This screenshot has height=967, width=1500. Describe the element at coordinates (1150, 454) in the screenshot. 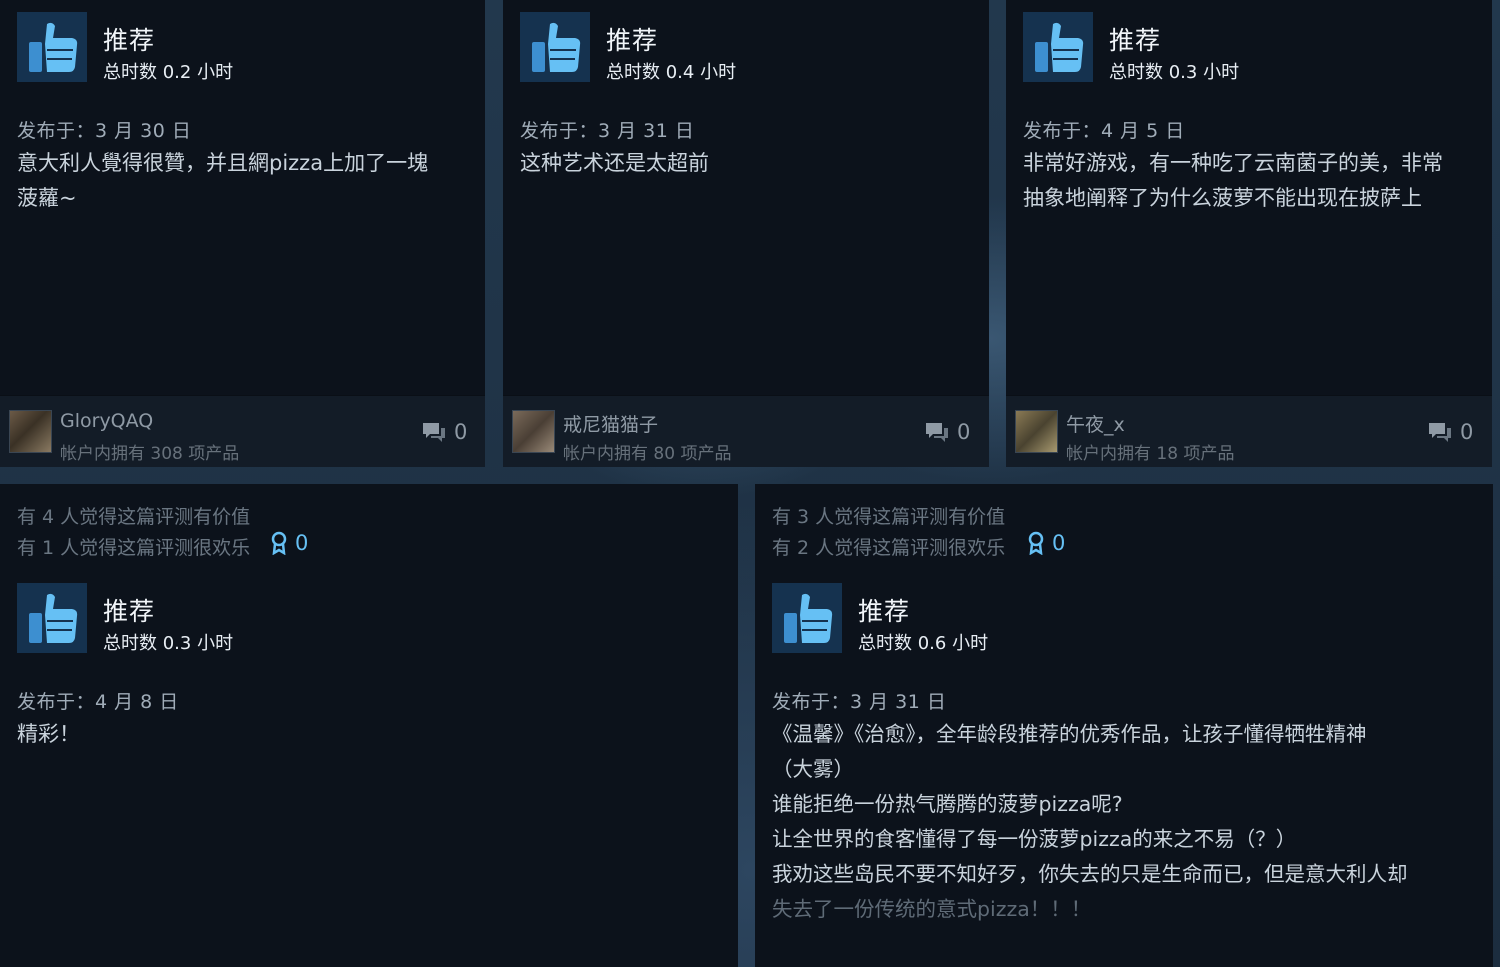

I see `products-owned: 帐户内拥有 18 项产品` at that location.